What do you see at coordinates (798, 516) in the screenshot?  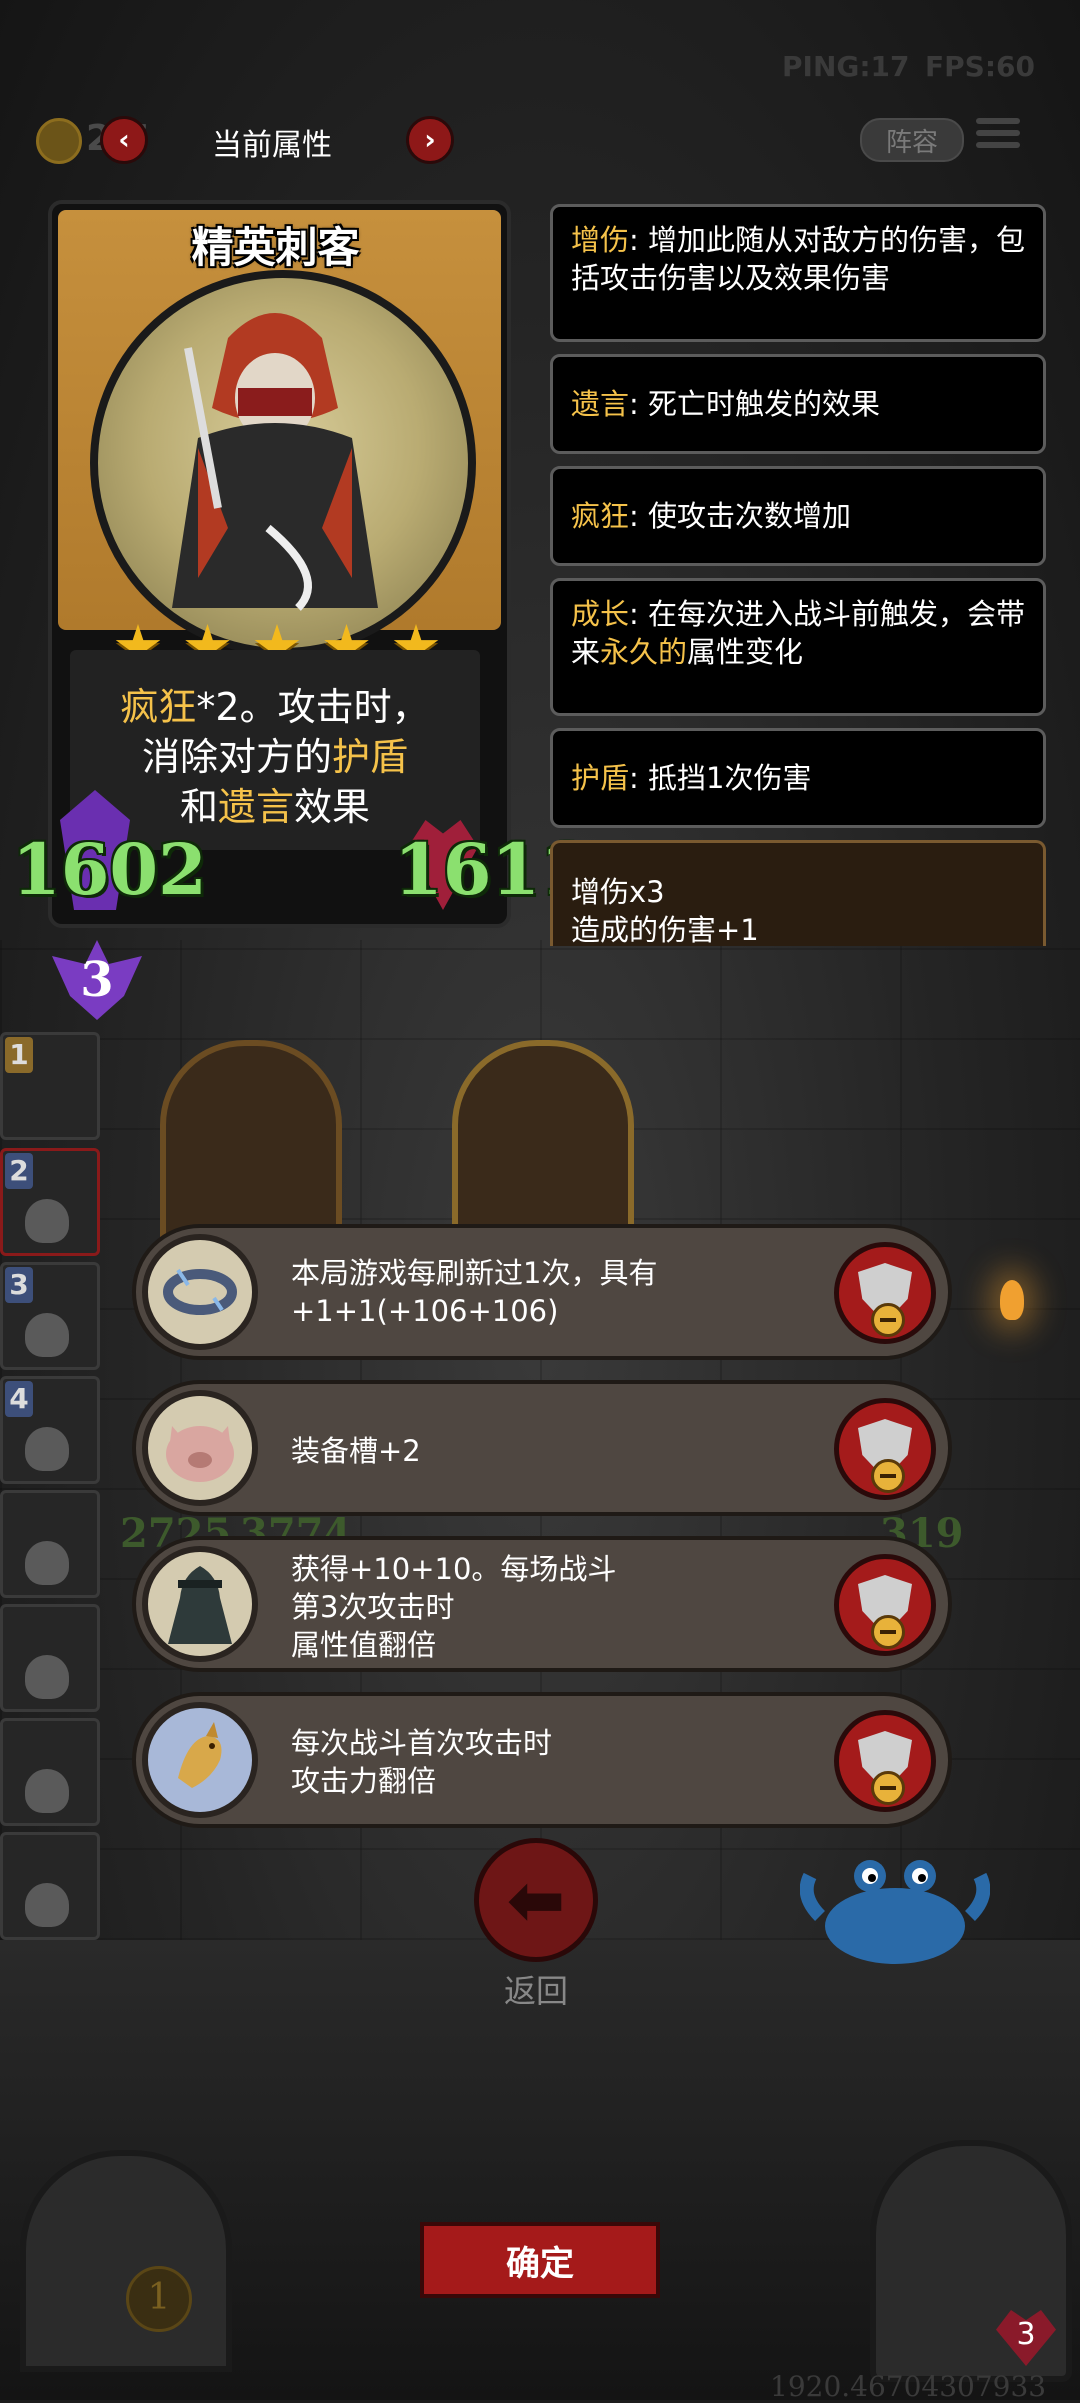 I see `keyword-frenzy: 疯狂: 使攻击次数增加` at bounding box center [798, 516].